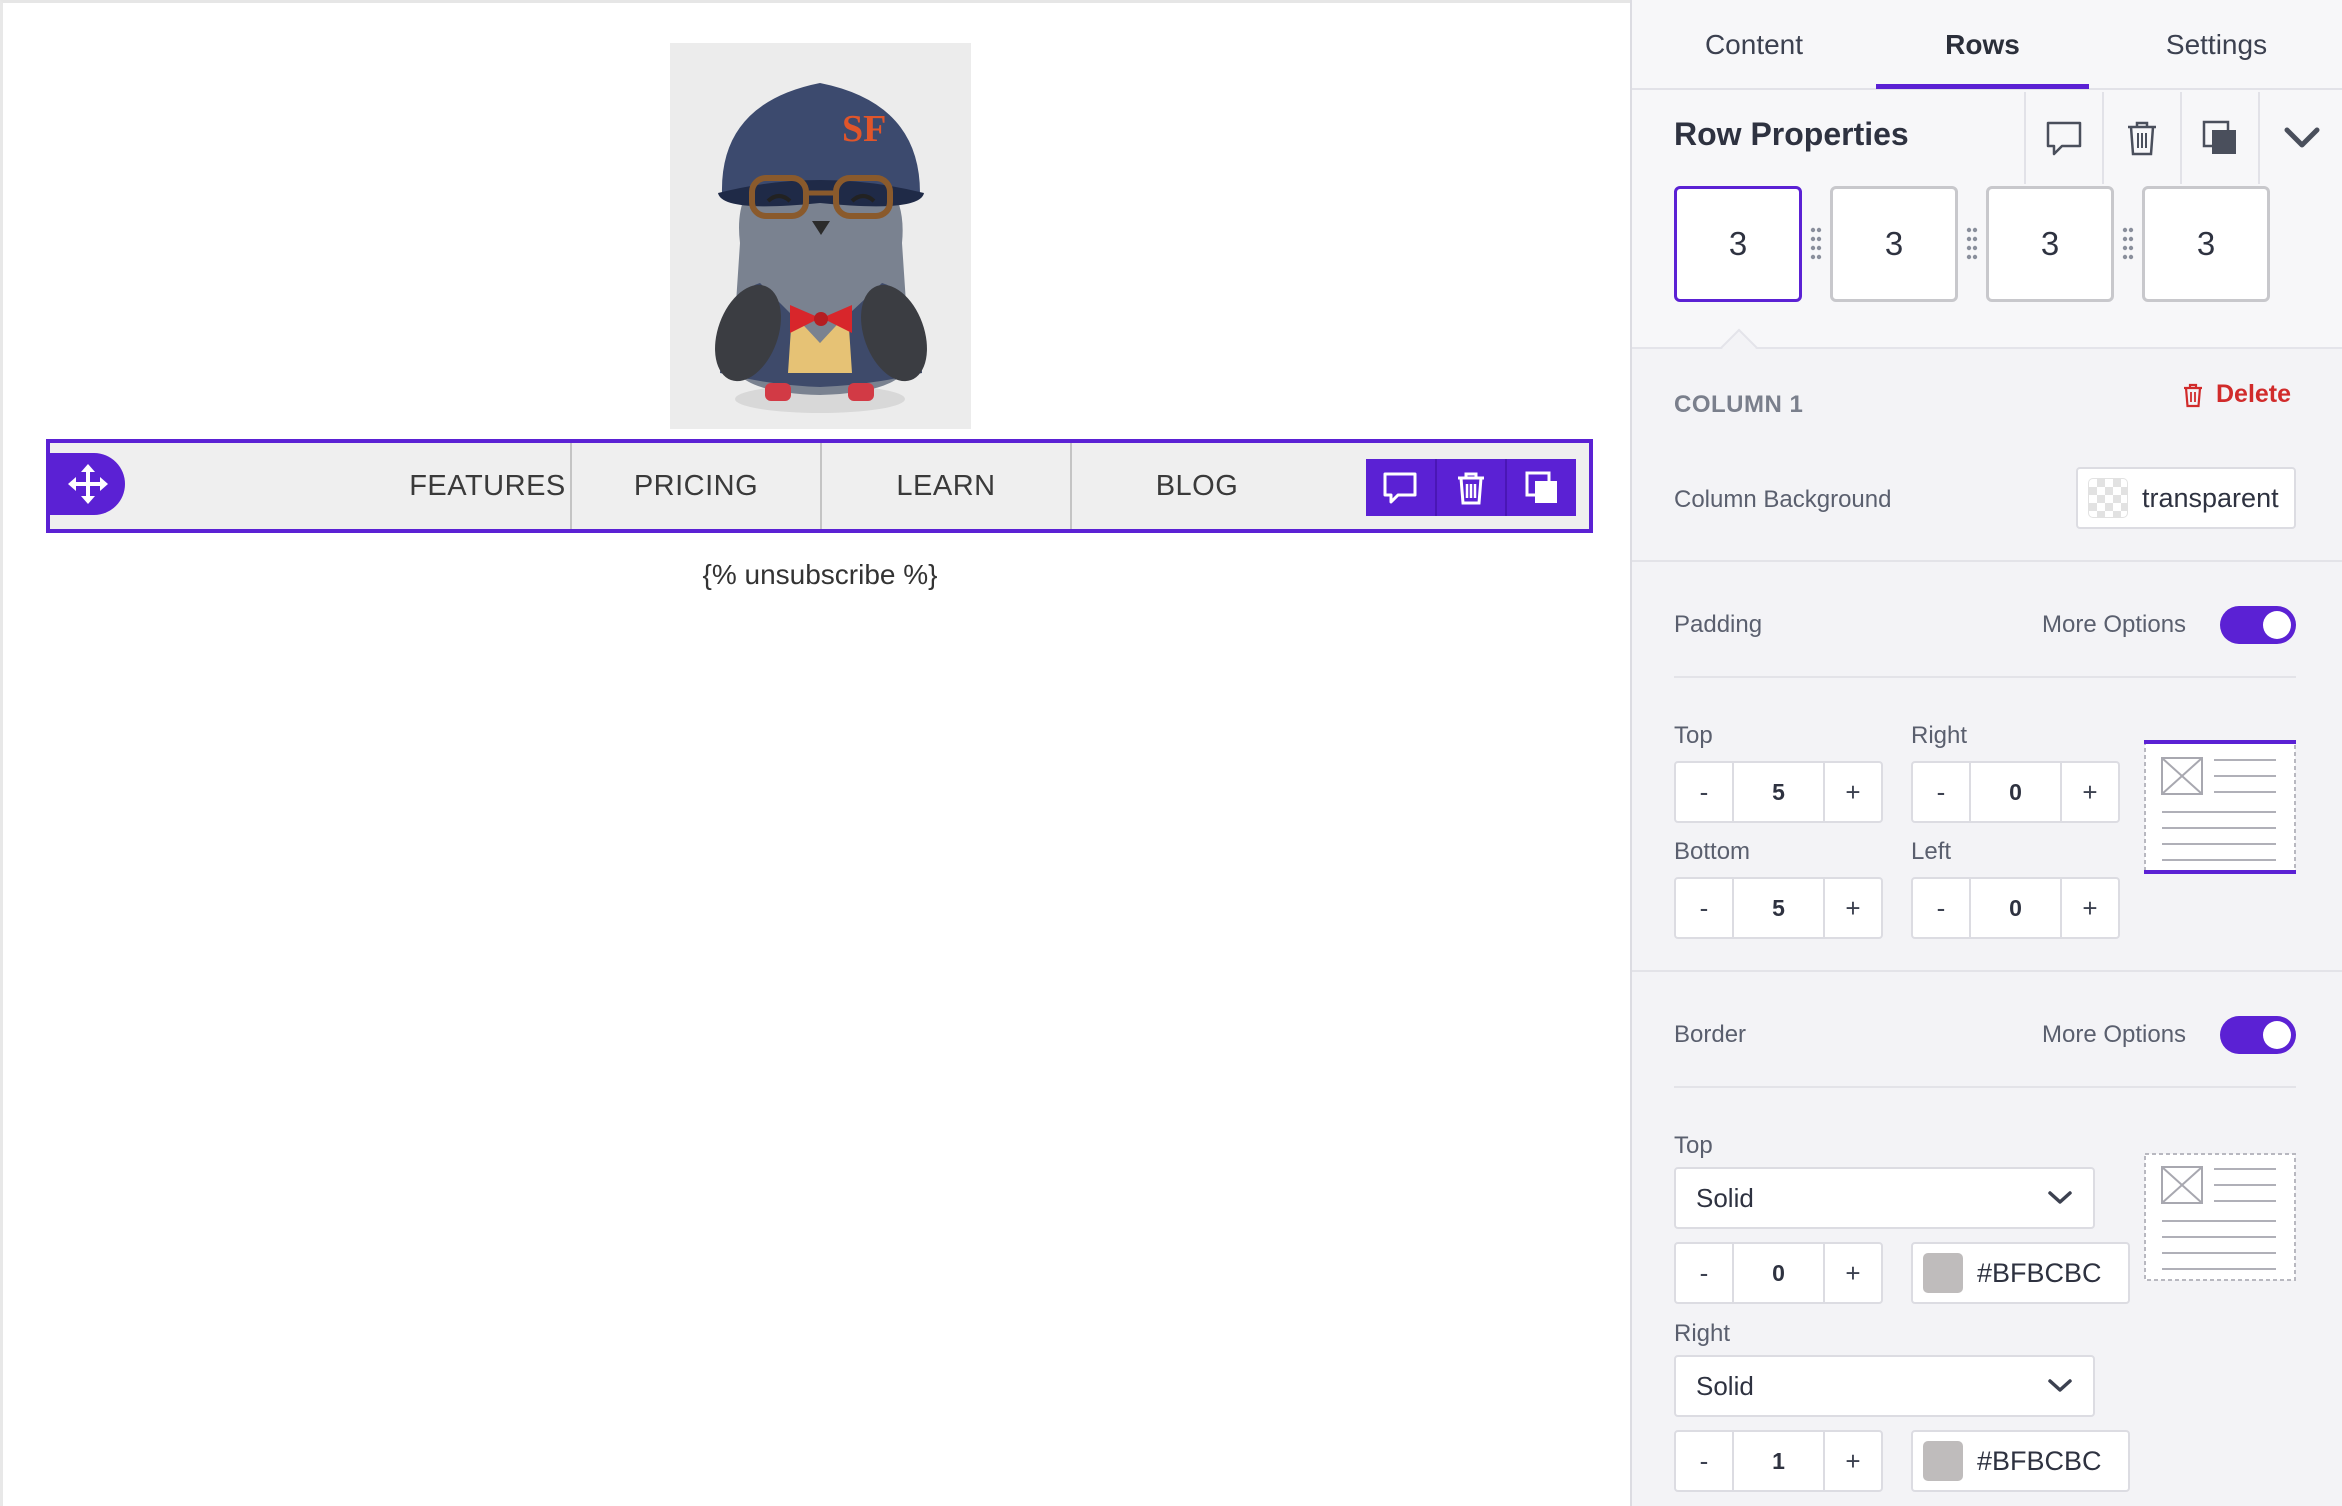 The width and height of the screenshot is (2342, 1506). I want to click on menu-link-learn: LEARN, so click(946, 486).